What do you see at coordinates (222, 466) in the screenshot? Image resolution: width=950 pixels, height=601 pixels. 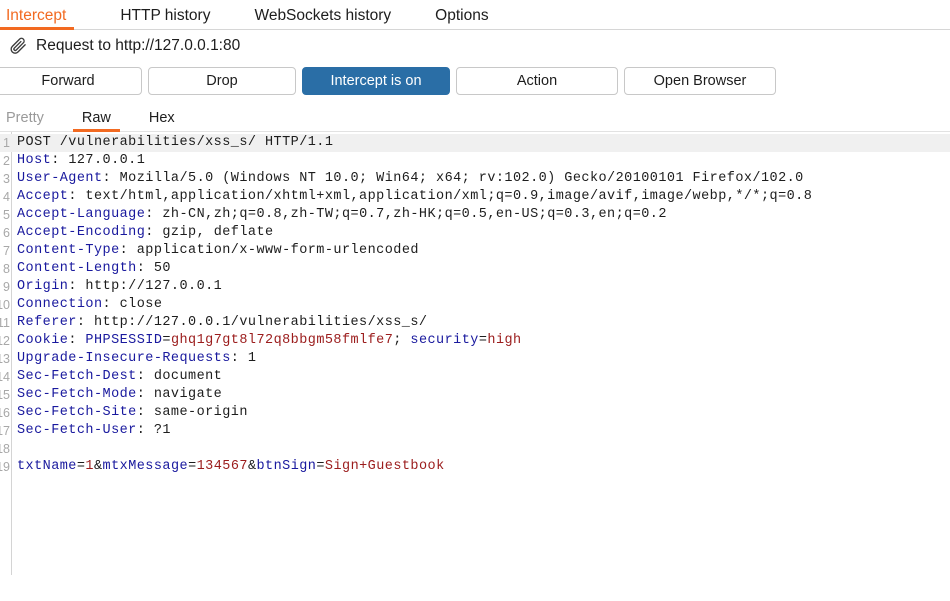 I see `line-token: 134567` at bounding box center [222, 466].